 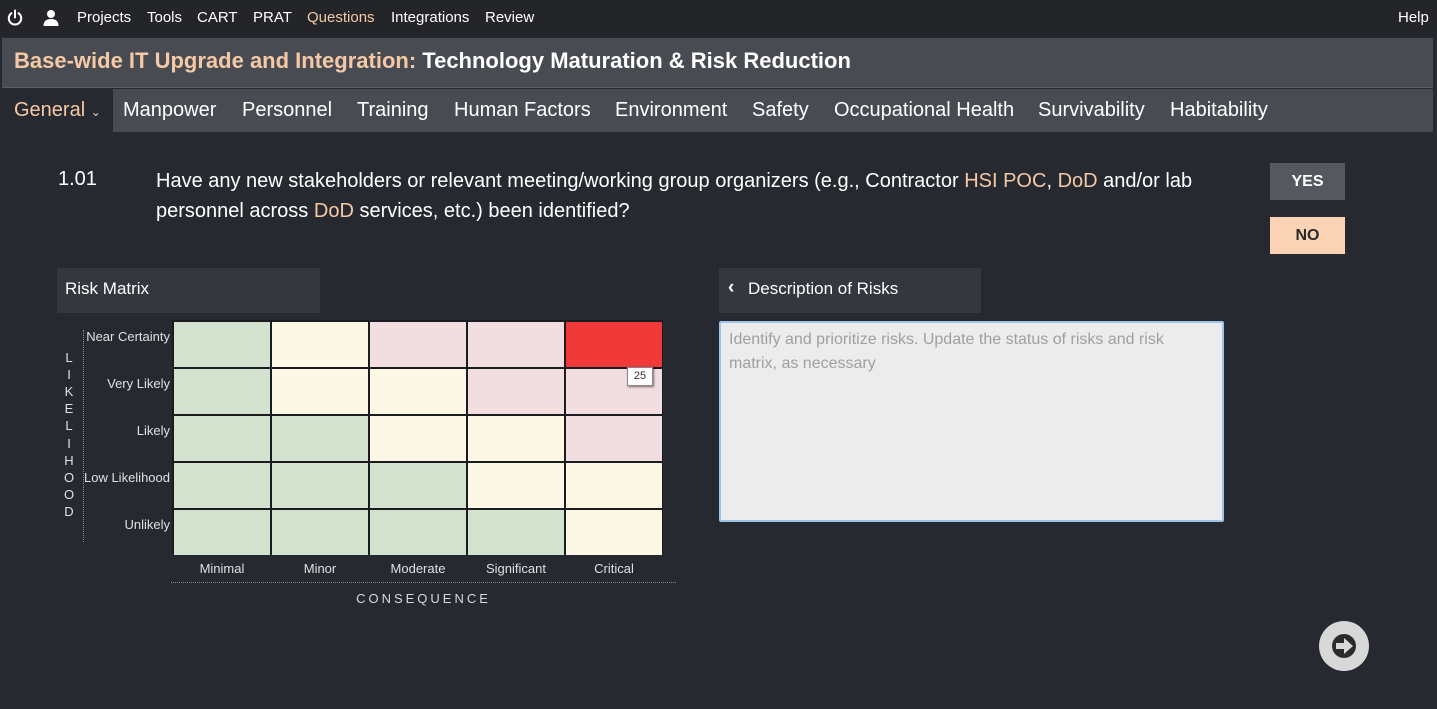 I want to click on question-text-part: services, etc.) been identified?, so click(x=491, y=211).